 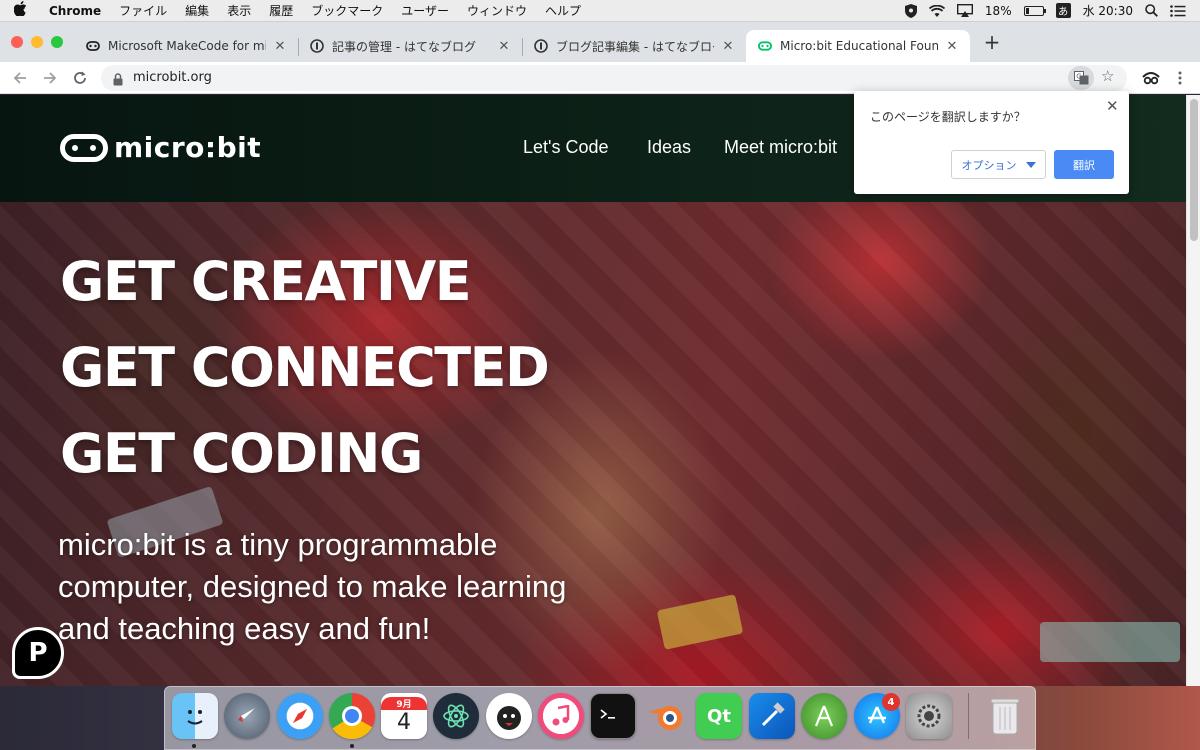 What do you see at coordinates (38, 653) in the screenshot?
I see `chat-widget-button: P` at bounding box center [38, 653].